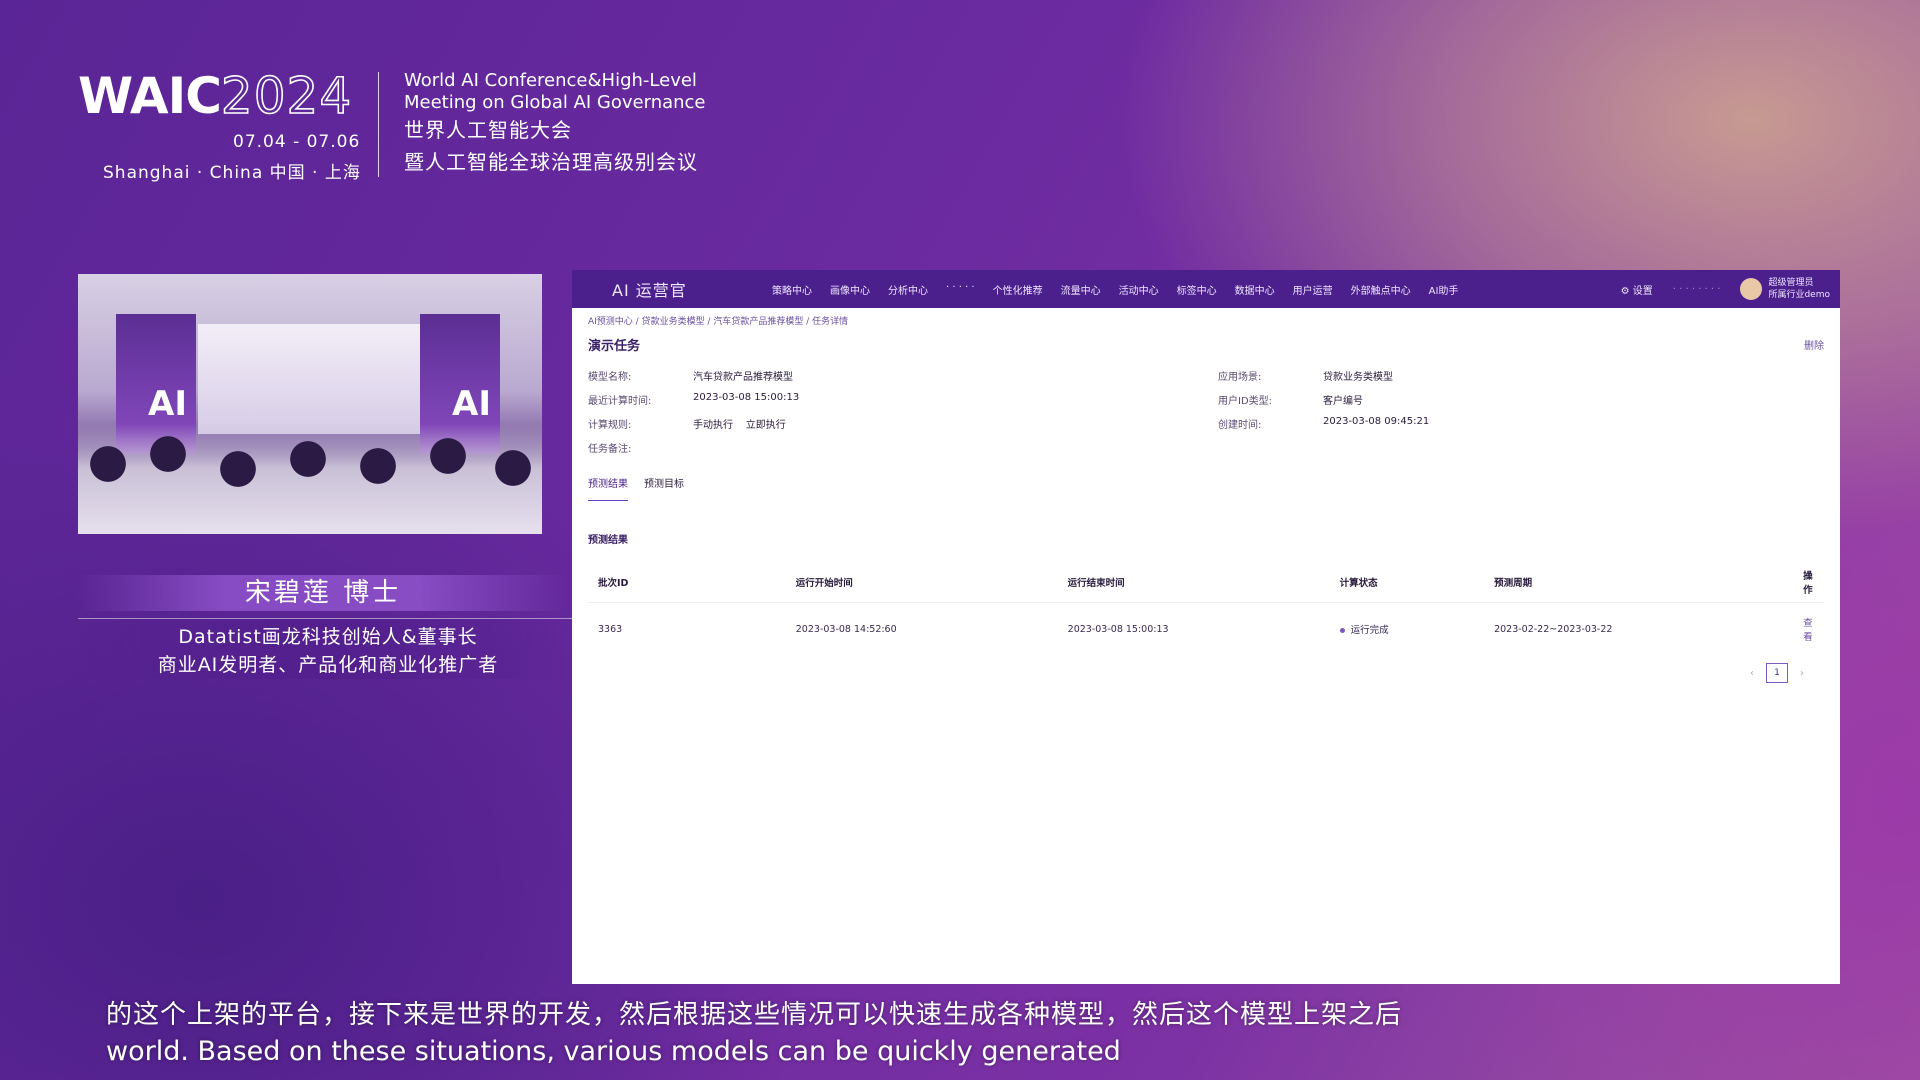  Describe the element at coordinates (1206, 488) in the screenshot. I see `detail-tabs: 预测结果 预测目标` at that location.